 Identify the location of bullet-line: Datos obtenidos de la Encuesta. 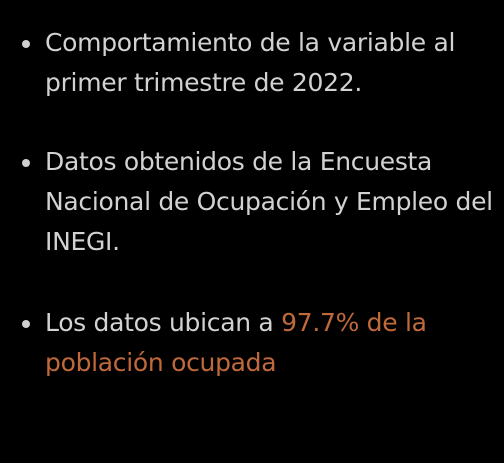
(239, 161).